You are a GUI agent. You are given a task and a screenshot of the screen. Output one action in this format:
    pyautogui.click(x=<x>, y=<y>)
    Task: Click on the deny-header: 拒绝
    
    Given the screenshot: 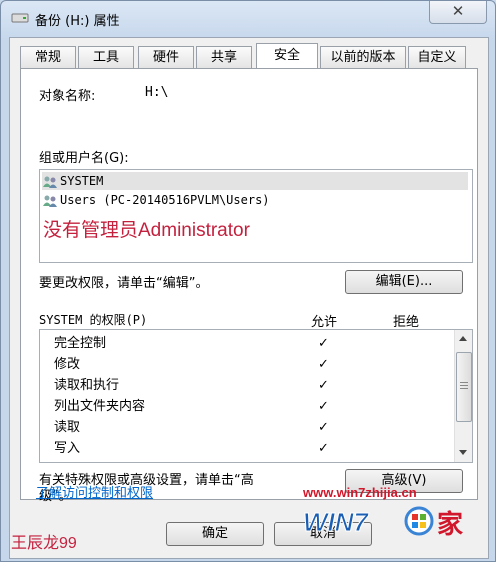 What is the action you would take?
    pyautogui.click(x=406, y=322)
    